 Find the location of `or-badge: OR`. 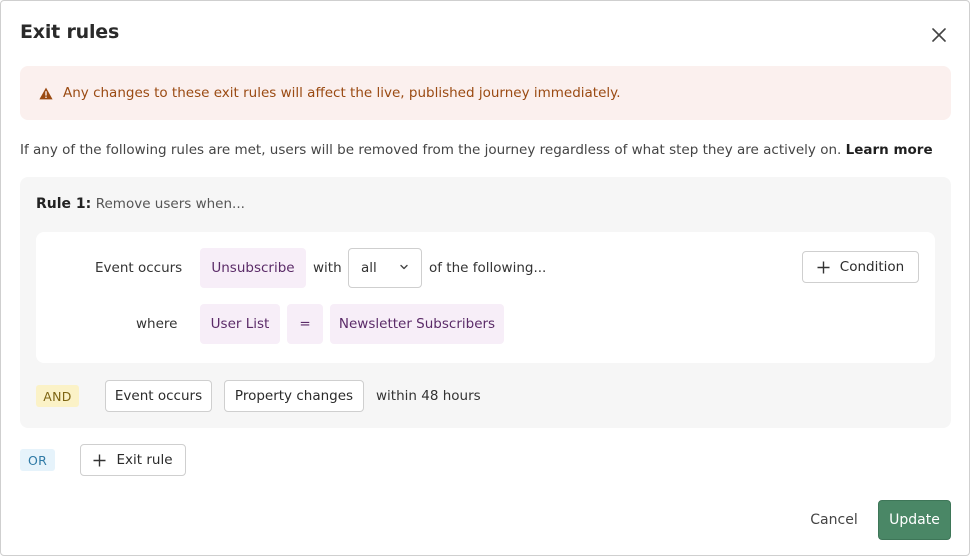

or-badge: OR is located at coordinates (37, 460).